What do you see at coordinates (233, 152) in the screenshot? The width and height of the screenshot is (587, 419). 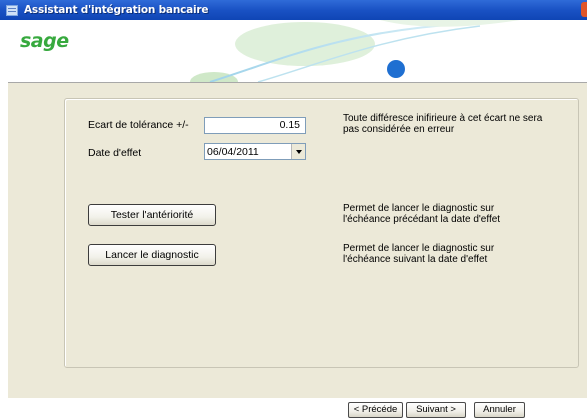 I see `date-value: 06/04/2011` at bounding box center [233, 152].